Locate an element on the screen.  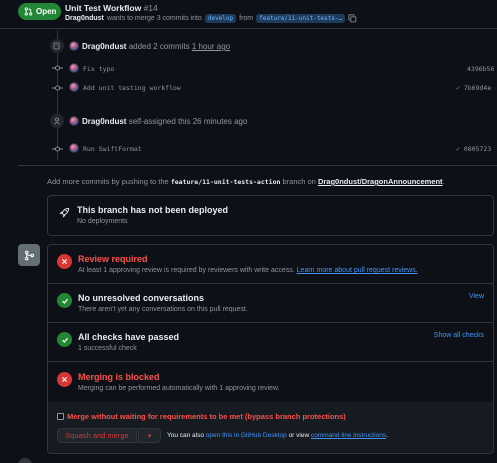
show-all-checks-link: Show all checks is located at coordinates (459, 335).